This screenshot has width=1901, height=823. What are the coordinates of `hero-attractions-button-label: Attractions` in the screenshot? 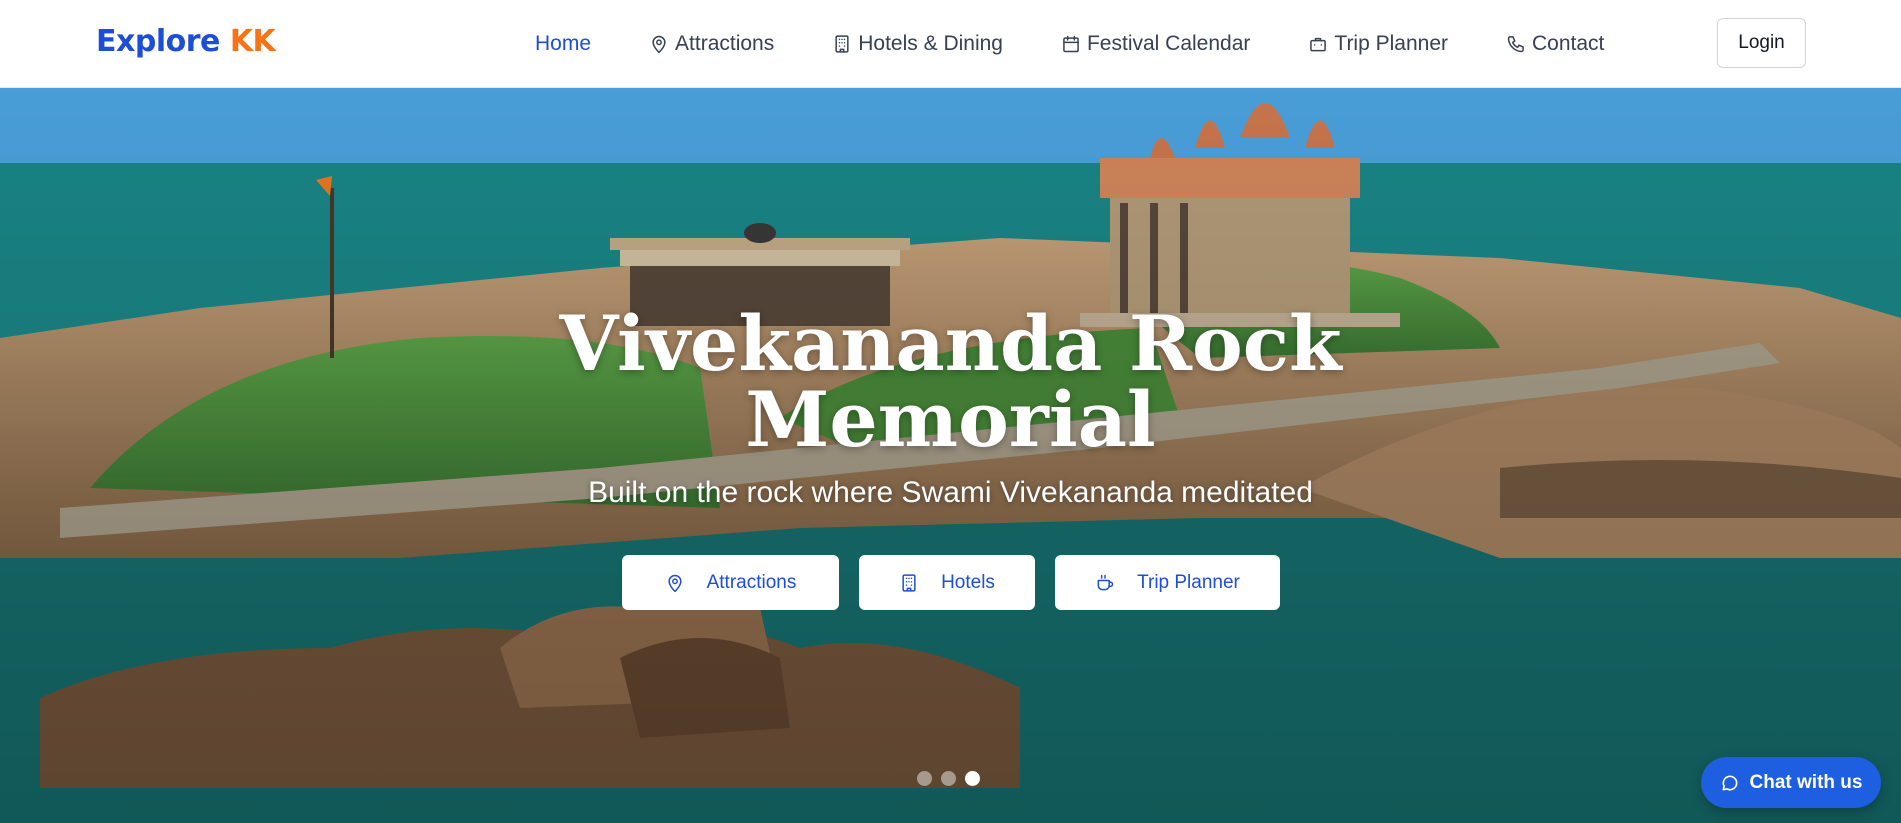 It's located at (751, 582).